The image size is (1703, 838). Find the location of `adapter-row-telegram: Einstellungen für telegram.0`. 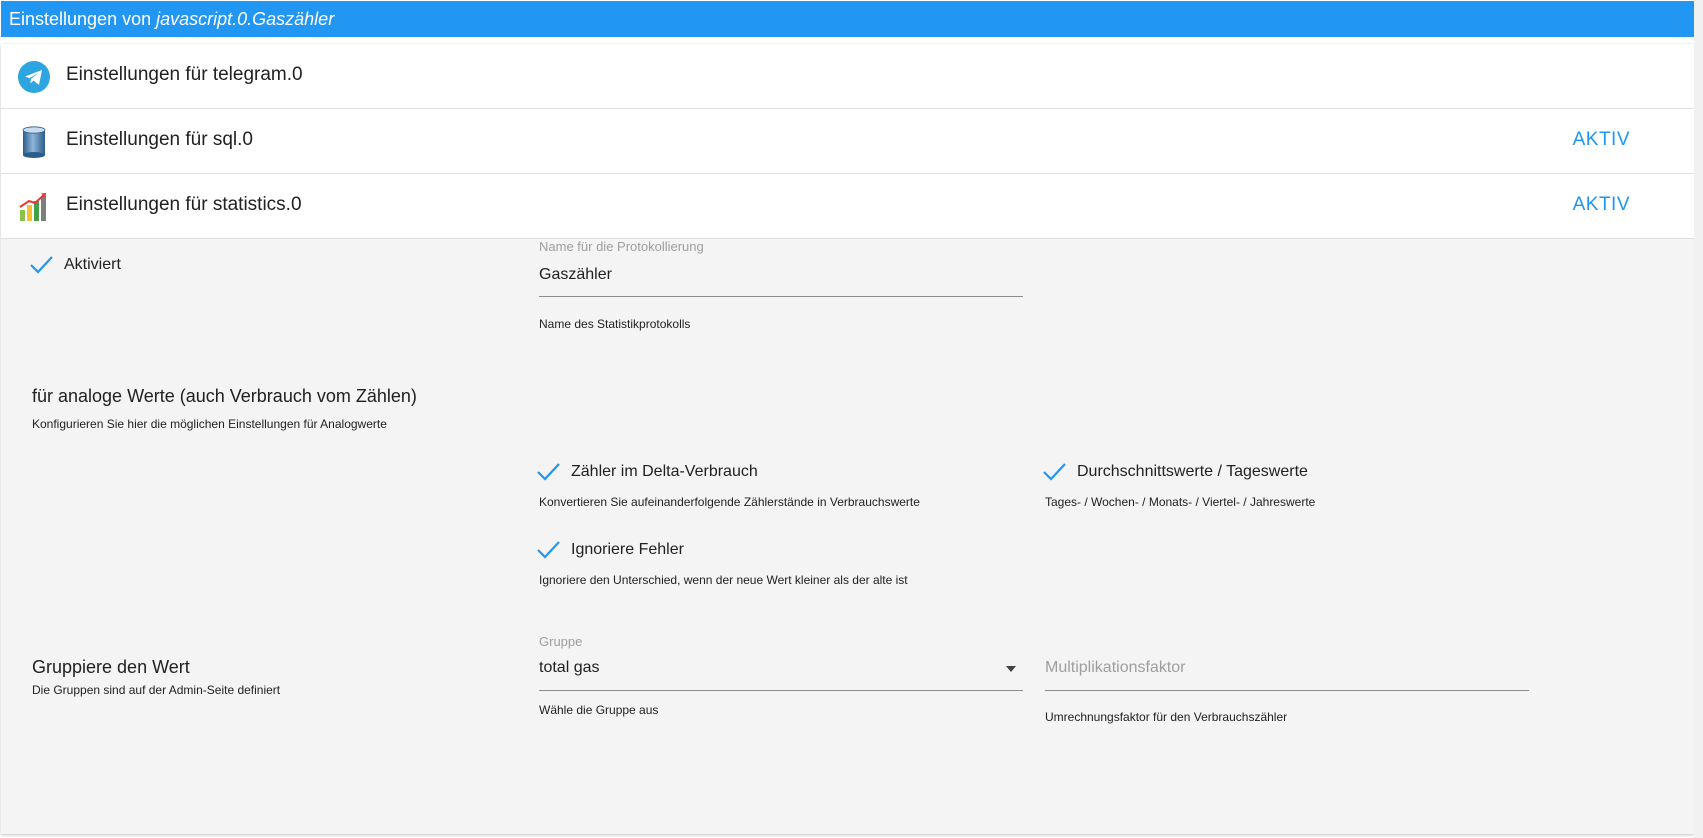

adapter-row-telegram: Einstellungen für telegram.0 is located at coordinates (847, 76).